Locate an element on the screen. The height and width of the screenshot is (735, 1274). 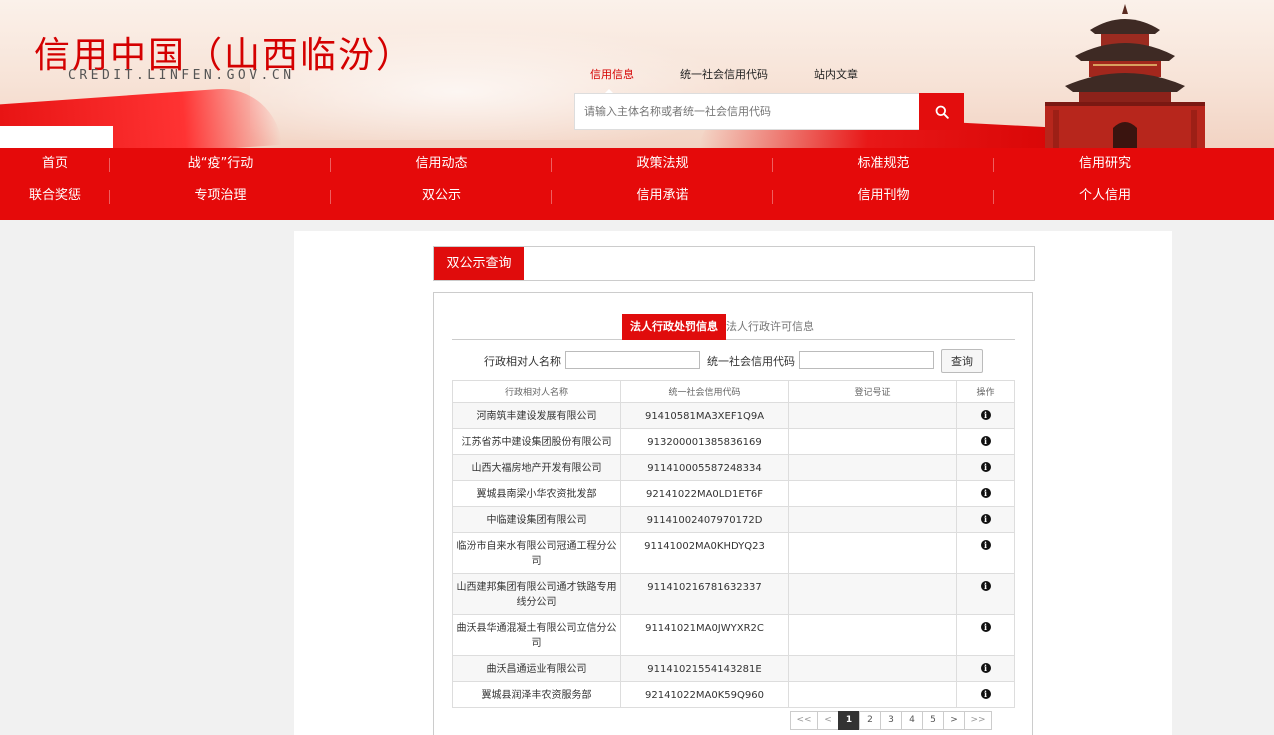
table-row: 山西大福房地产开发有限公司 911410005587248334 i is located at coordinates (733, 467).